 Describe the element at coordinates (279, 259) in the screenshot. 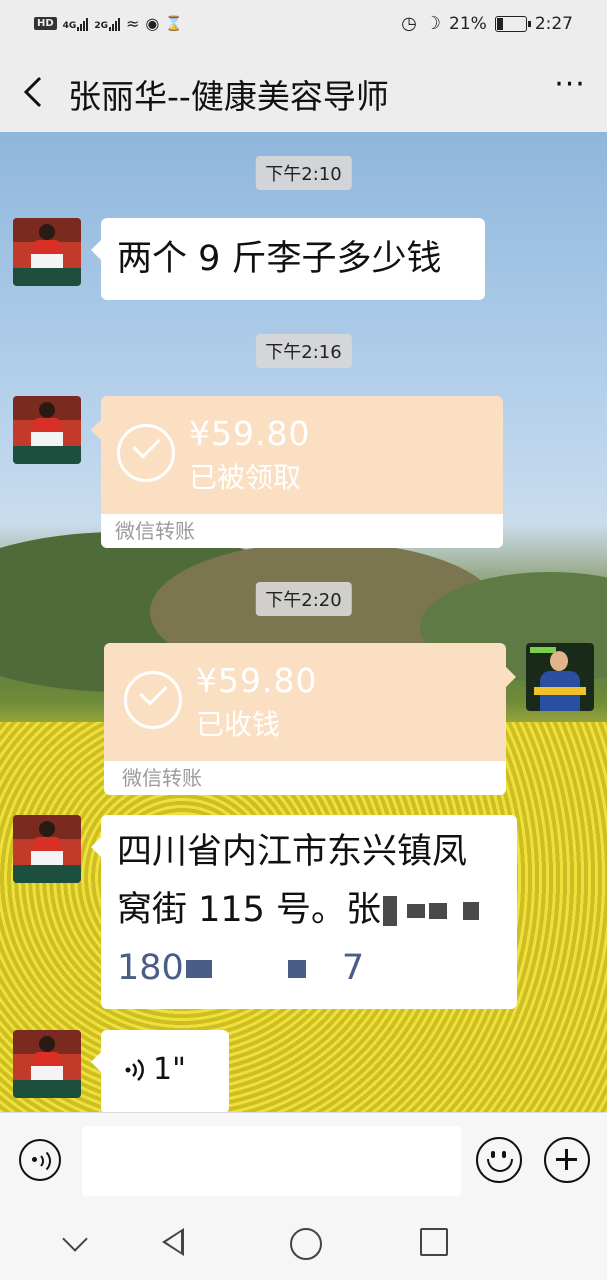

I see `message-text: 两个 9 斤李子多少钱` at that location.